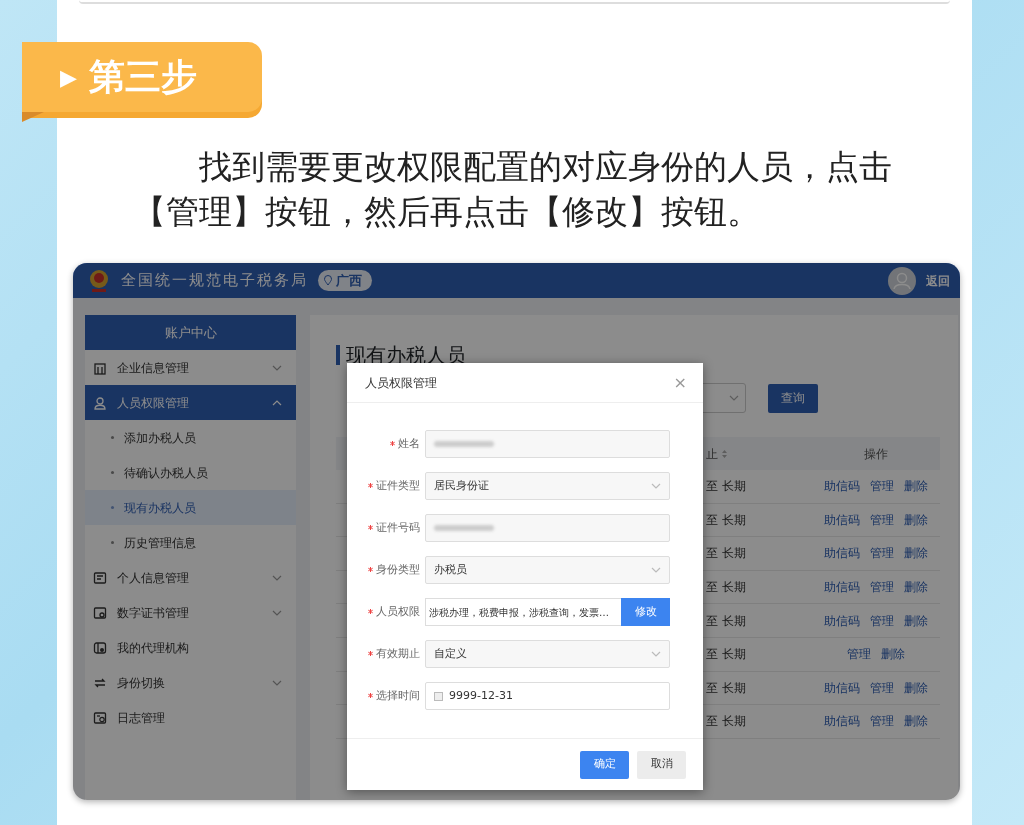 This screenshot has width=1024, height=825. What do you see at coordinates (876, 454) in the screenshot?
I see `column-header: 操作` at bounding box center [876, 454].